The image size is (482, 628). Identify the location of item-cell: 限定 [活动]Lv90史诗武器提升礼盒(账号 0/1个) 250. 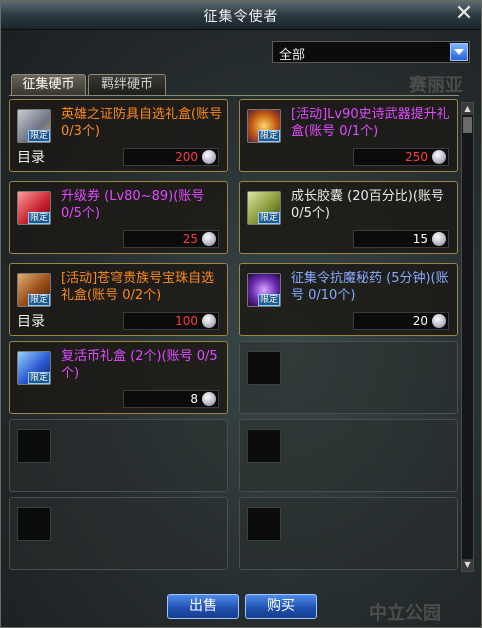
(348, 135).